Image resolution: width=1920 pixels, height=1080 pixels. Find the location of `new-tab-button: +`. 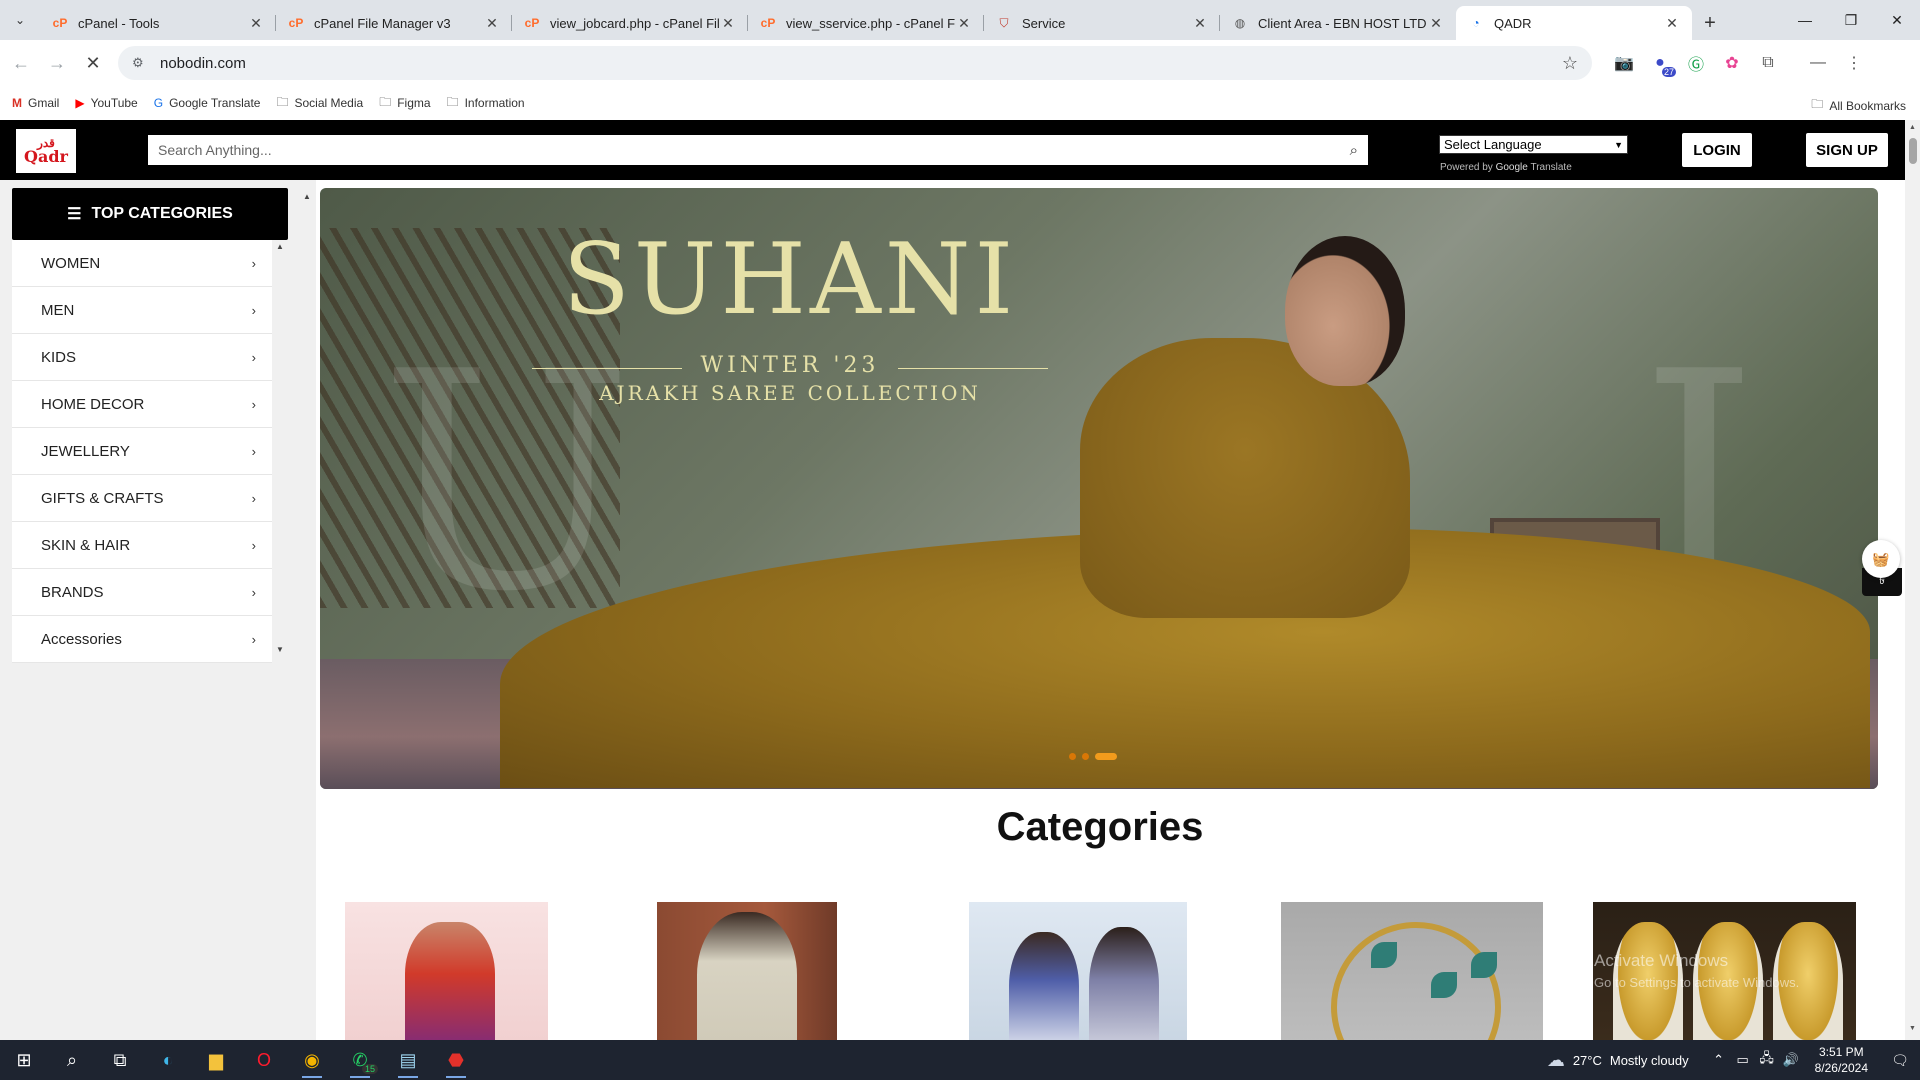

new-tab-button: + is located at coordinates (1710, 23).